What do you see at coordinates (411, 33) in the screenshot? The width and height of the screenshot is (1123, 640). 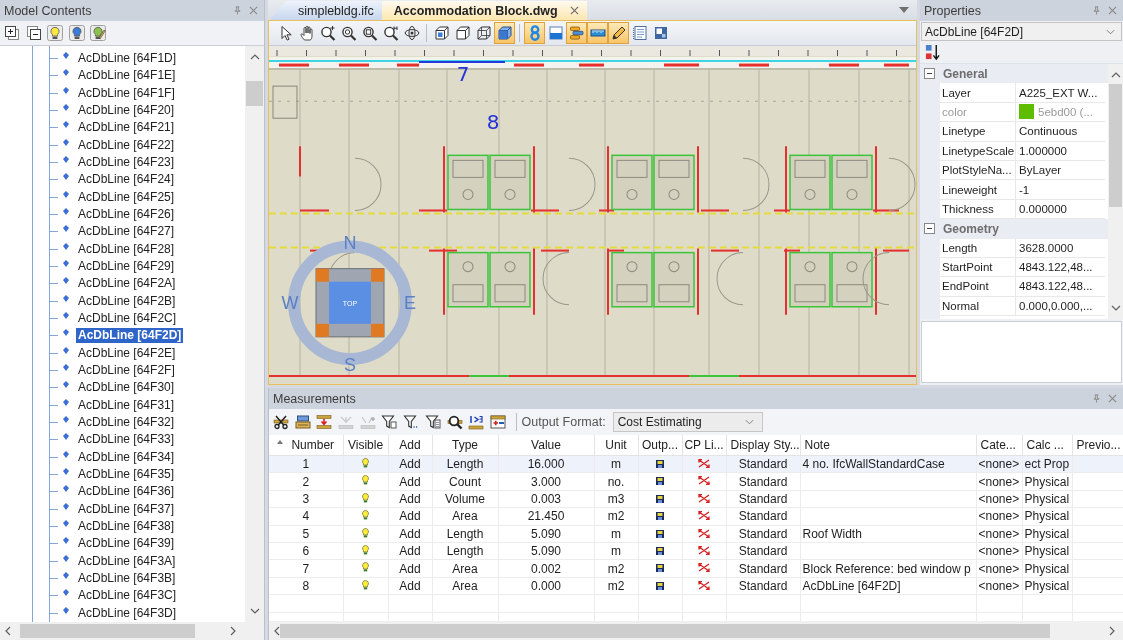 I see `orbit-icon` at bounding box center [411, 33].